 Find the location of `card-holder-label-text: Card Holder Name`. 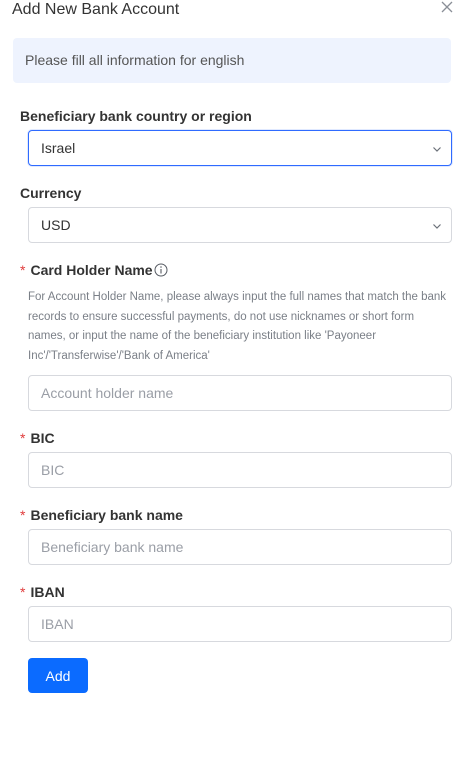

card-holder-label-text: Card Holder Name is located at coordinates (91, 270).